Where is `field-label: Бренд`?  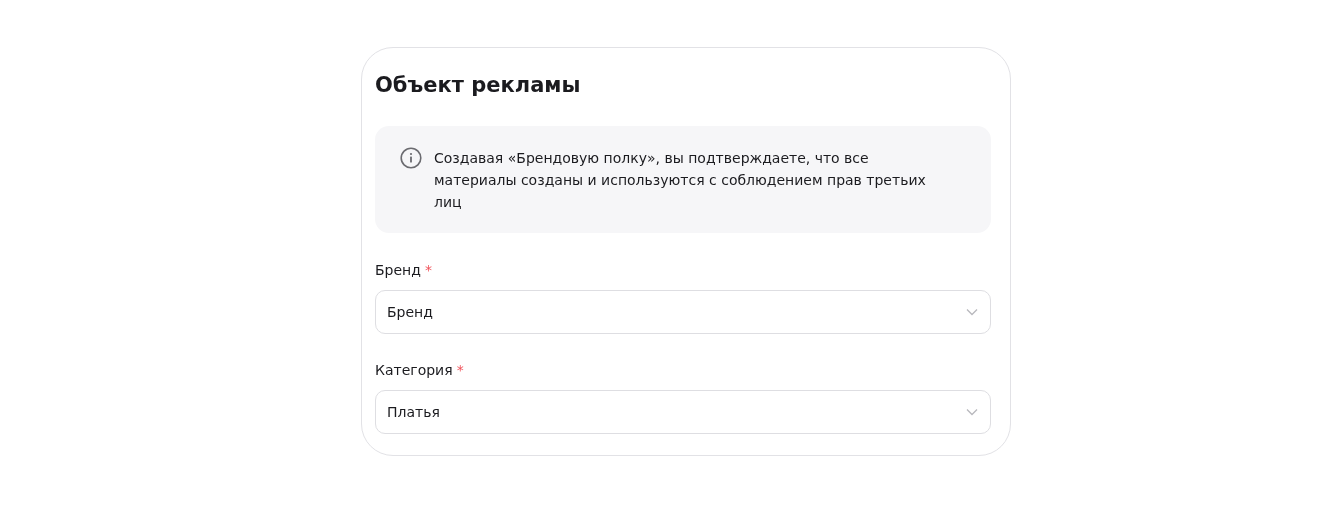 field-label: Бренд is located at coordinates (398, 270).